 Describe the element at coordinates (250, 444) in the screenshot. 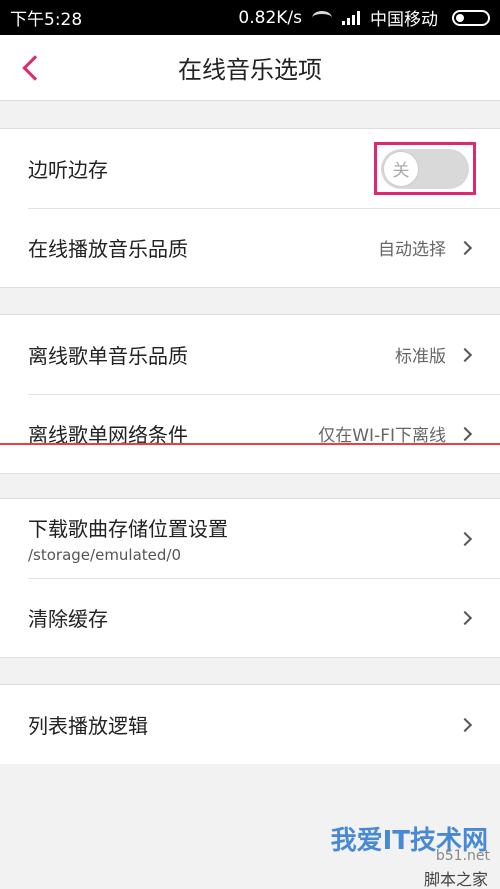

I see `annotation-line` at that location.